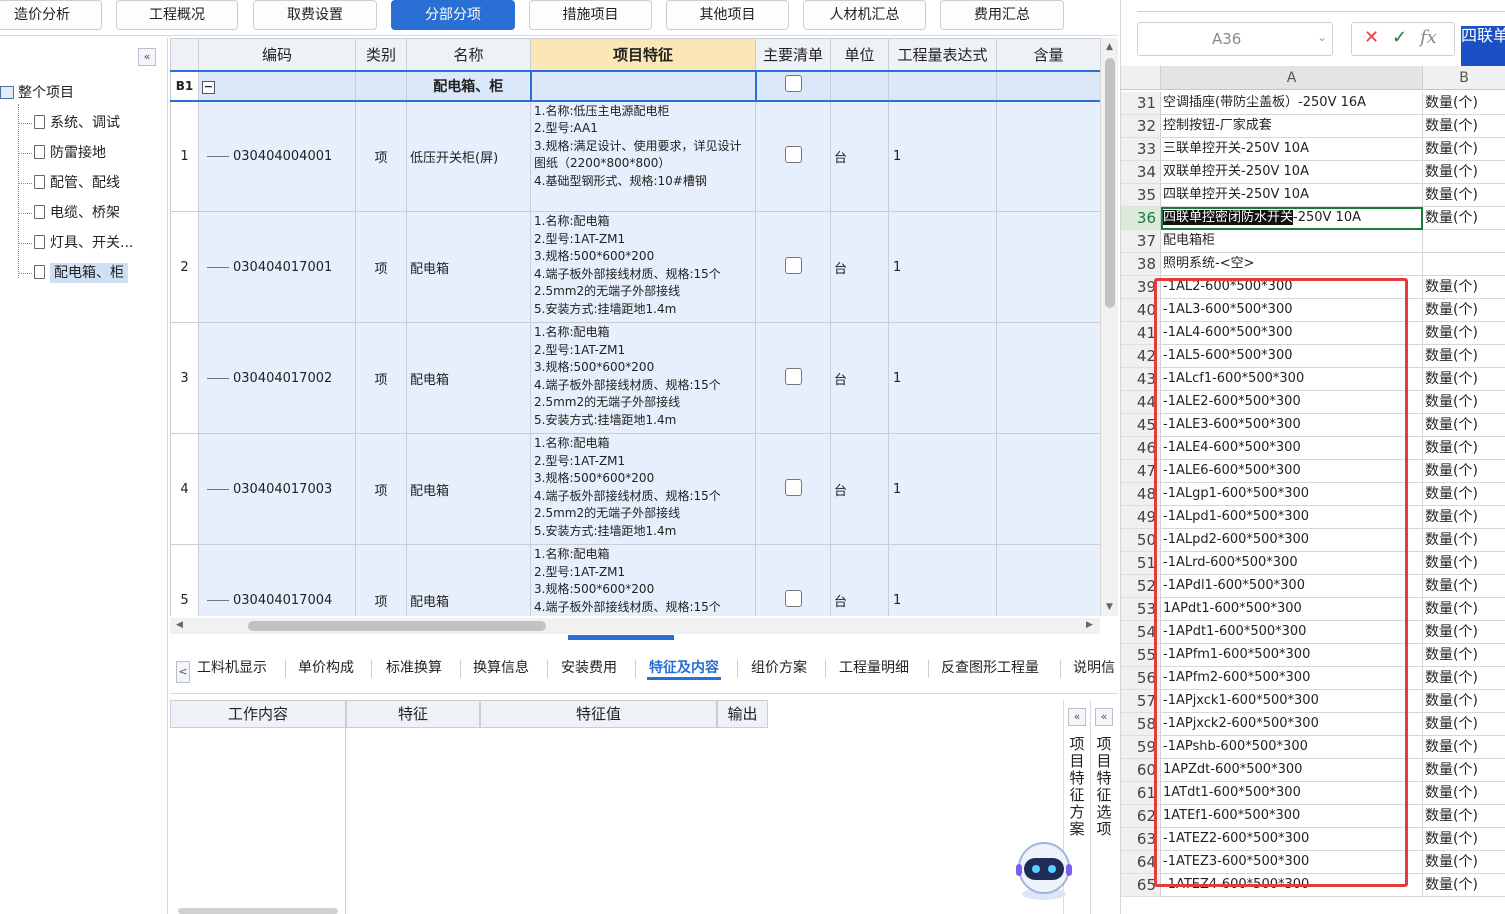 This screenshot has width=1505, height=914. I want to click on row-header: 39, so click(1141, 287).